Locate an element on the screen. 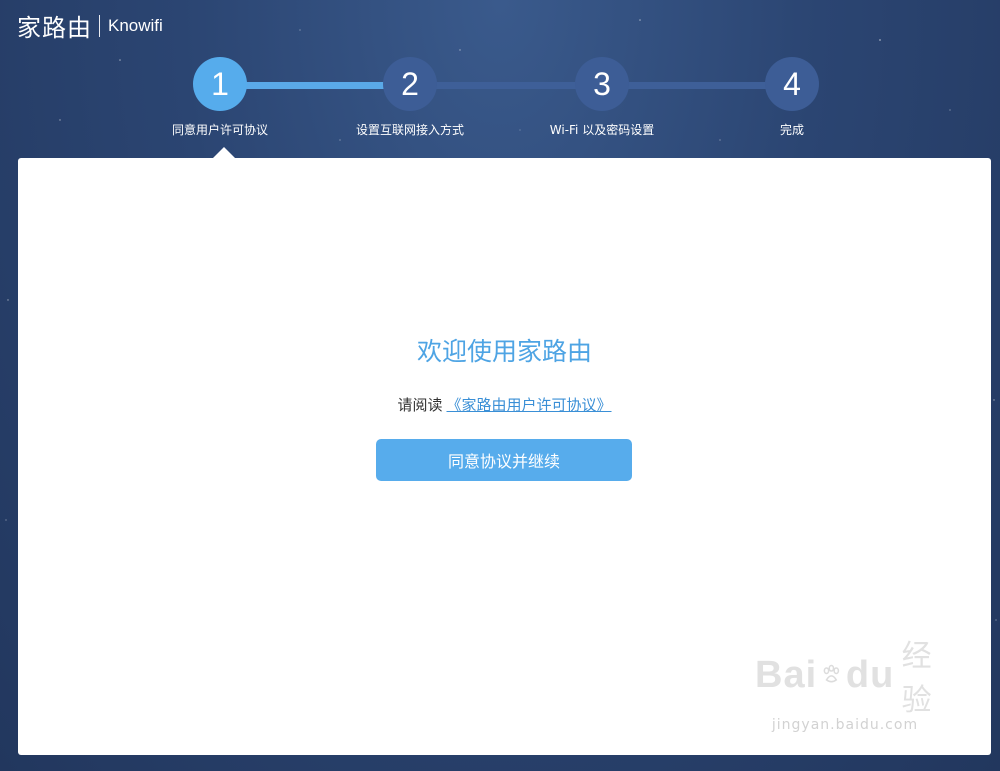 This screenshot has width=1000, height=771. active-step-pointer is located at coordinates (224, 152).